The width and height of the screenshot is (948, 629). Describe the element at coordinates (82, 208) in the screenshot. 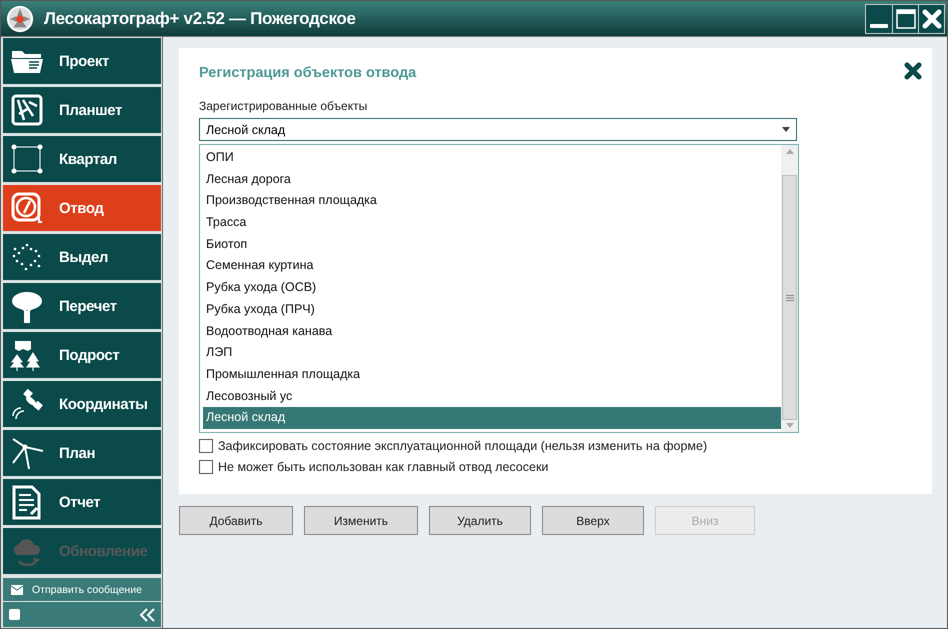

I see `sidebar-item: Отвод` at that location.